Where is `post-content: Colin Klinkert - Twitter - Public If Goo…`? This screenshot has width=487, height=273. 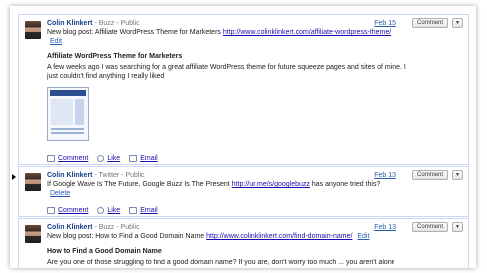 post-content: Colin Klinkert - Twitter - Public If Goo… is located at coordinates (220, 184).